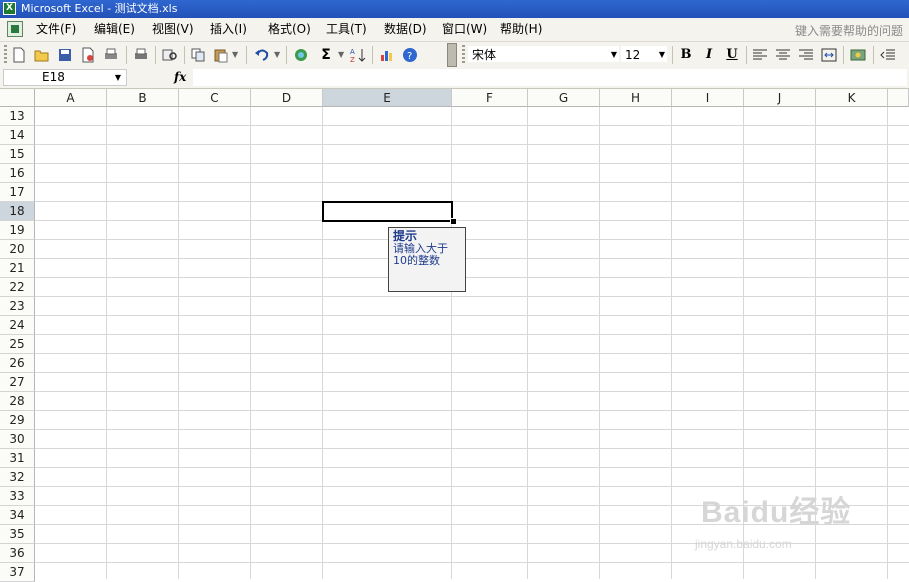 This screenshot has height=582, width=909. Describe the element at coordinates (17, 477) in the screenshot. I see `row-header-32: 32` at that location.